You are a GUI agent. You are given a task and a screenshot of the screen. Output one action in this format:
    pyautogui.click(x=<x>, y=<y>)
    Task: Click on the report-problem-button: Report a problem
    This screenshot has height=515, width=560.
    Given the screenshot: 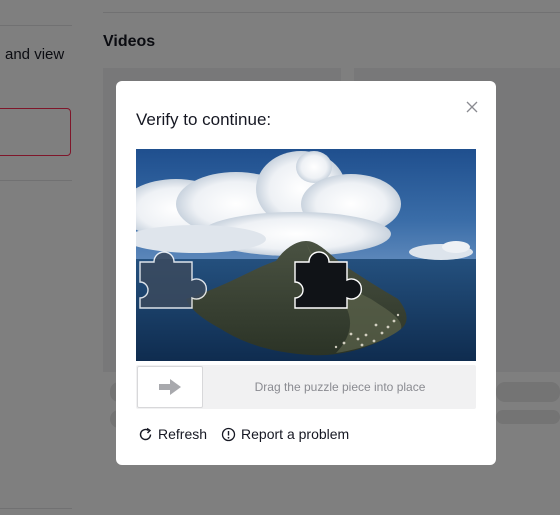 What is the action you would take?
    pyautogui.click(x=285, y=434)
    